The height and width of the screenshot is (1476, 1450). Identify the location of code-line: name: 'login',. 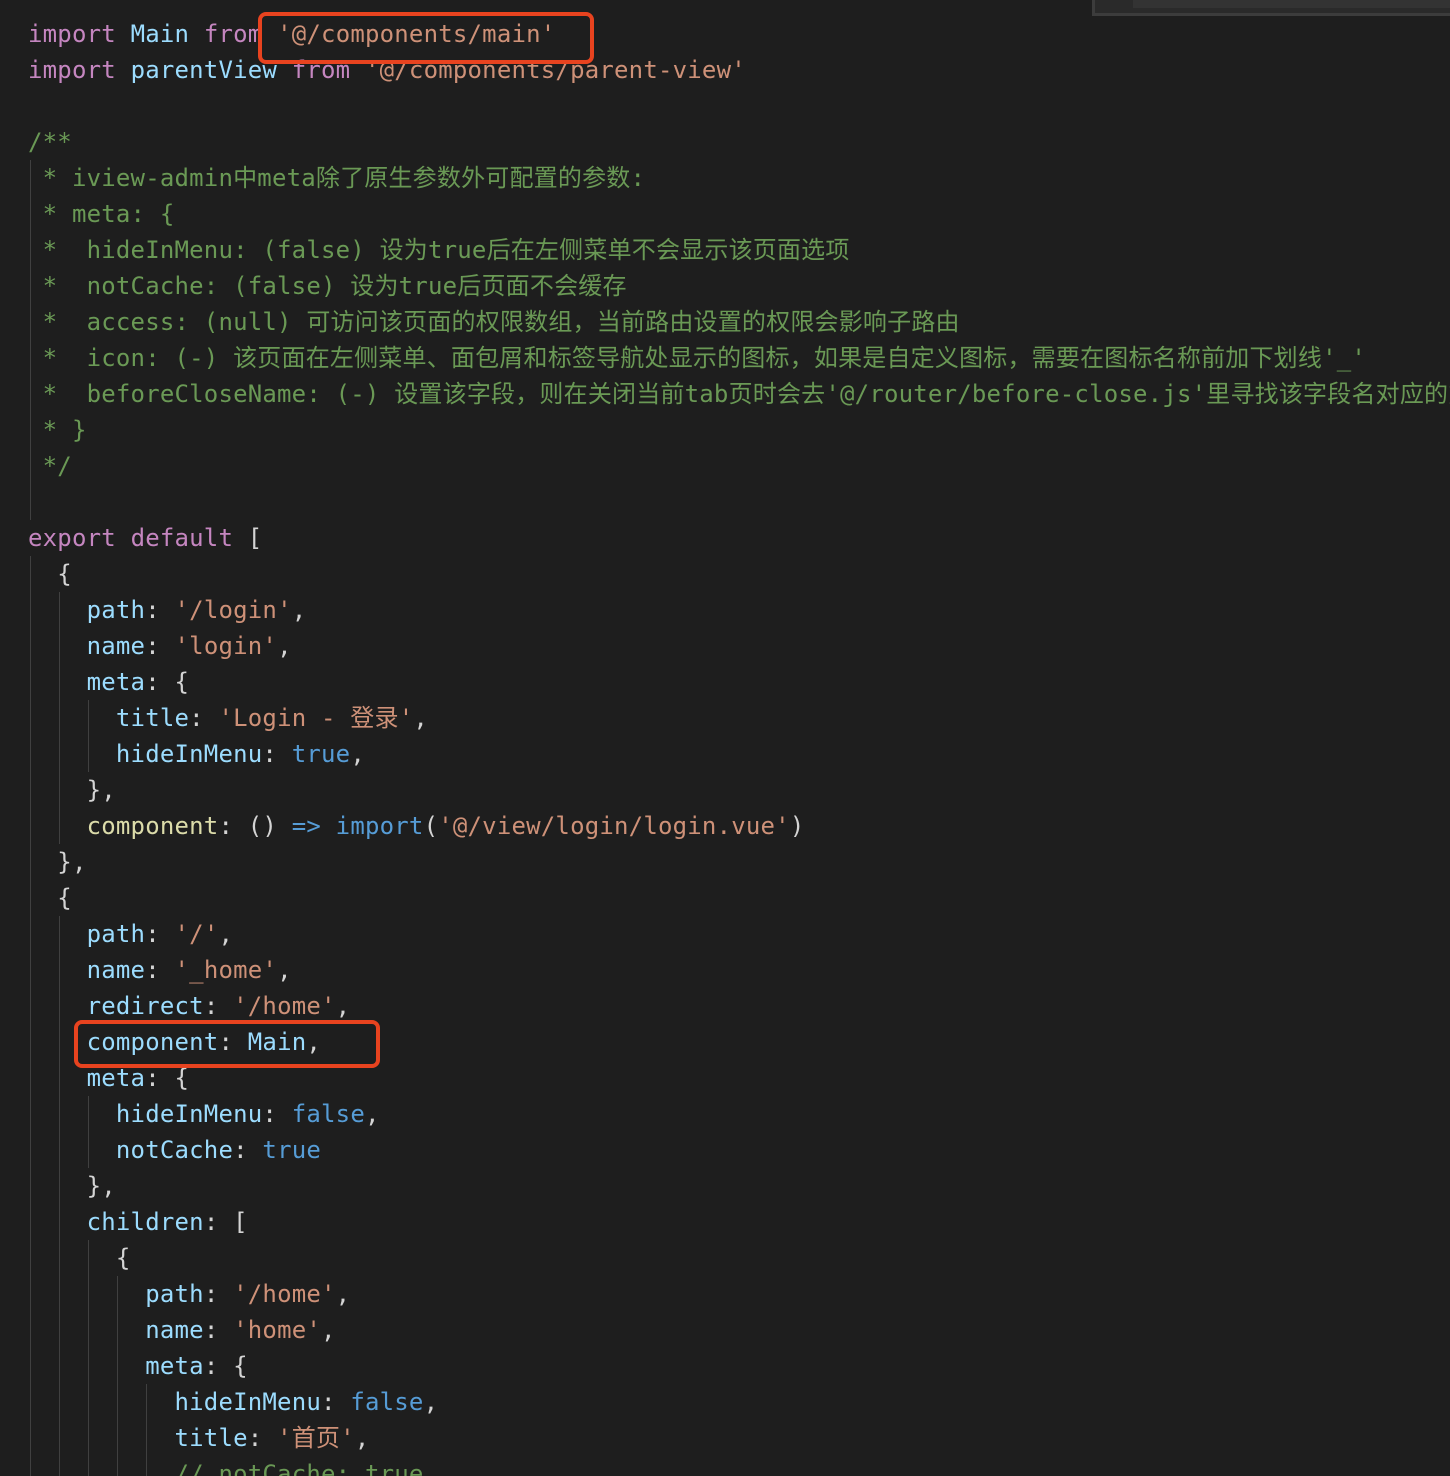
(725, 646).